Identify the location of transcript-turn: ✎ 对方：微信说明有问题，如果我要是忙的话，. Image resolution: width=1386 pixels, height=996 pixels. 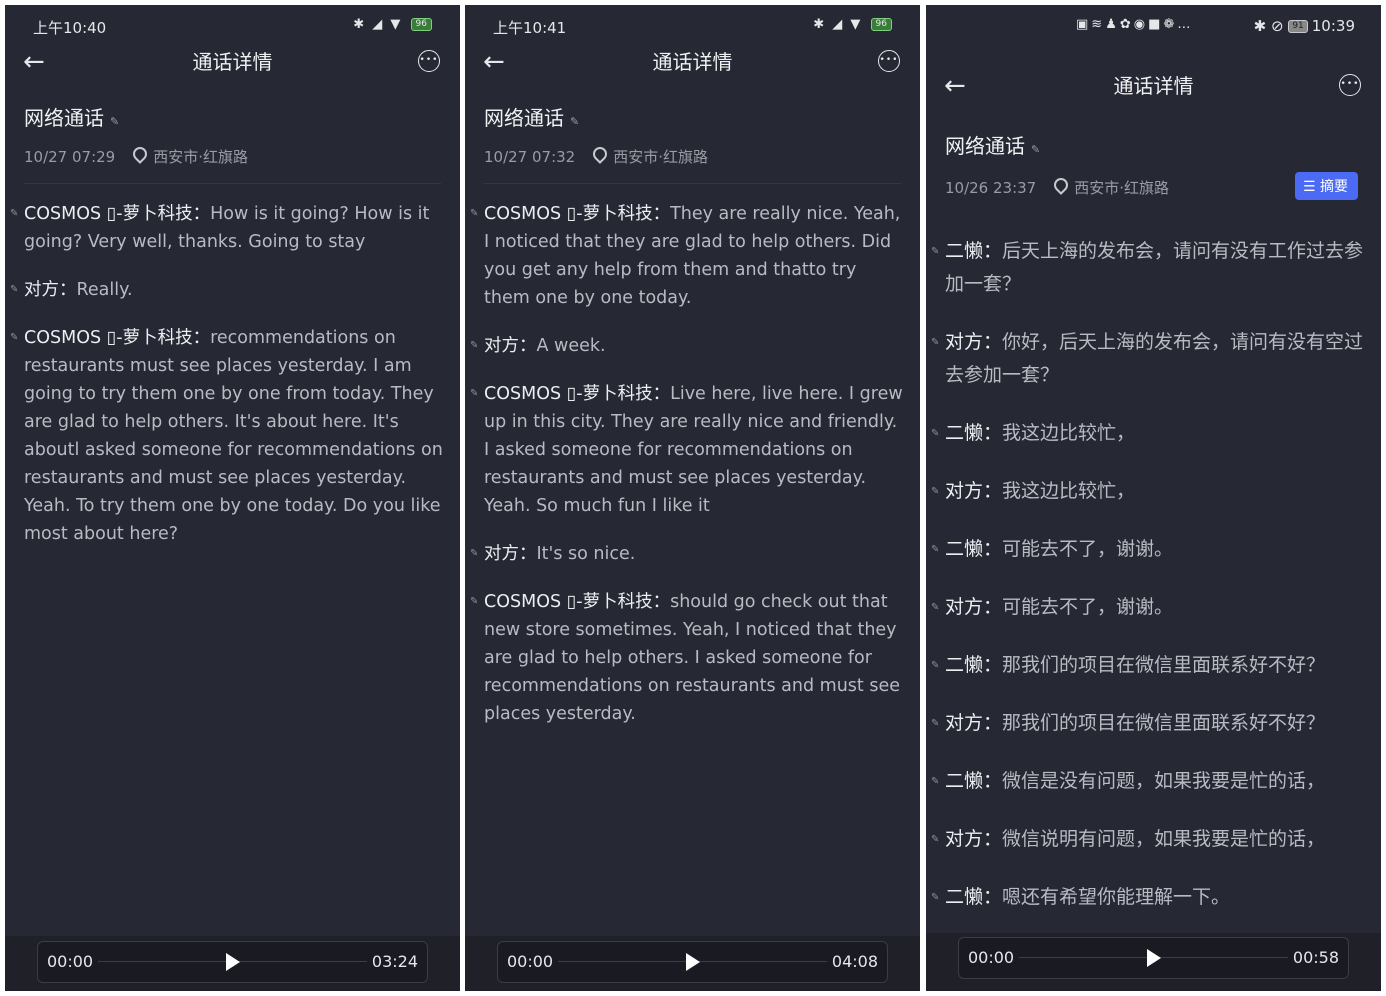
(1153, 839).